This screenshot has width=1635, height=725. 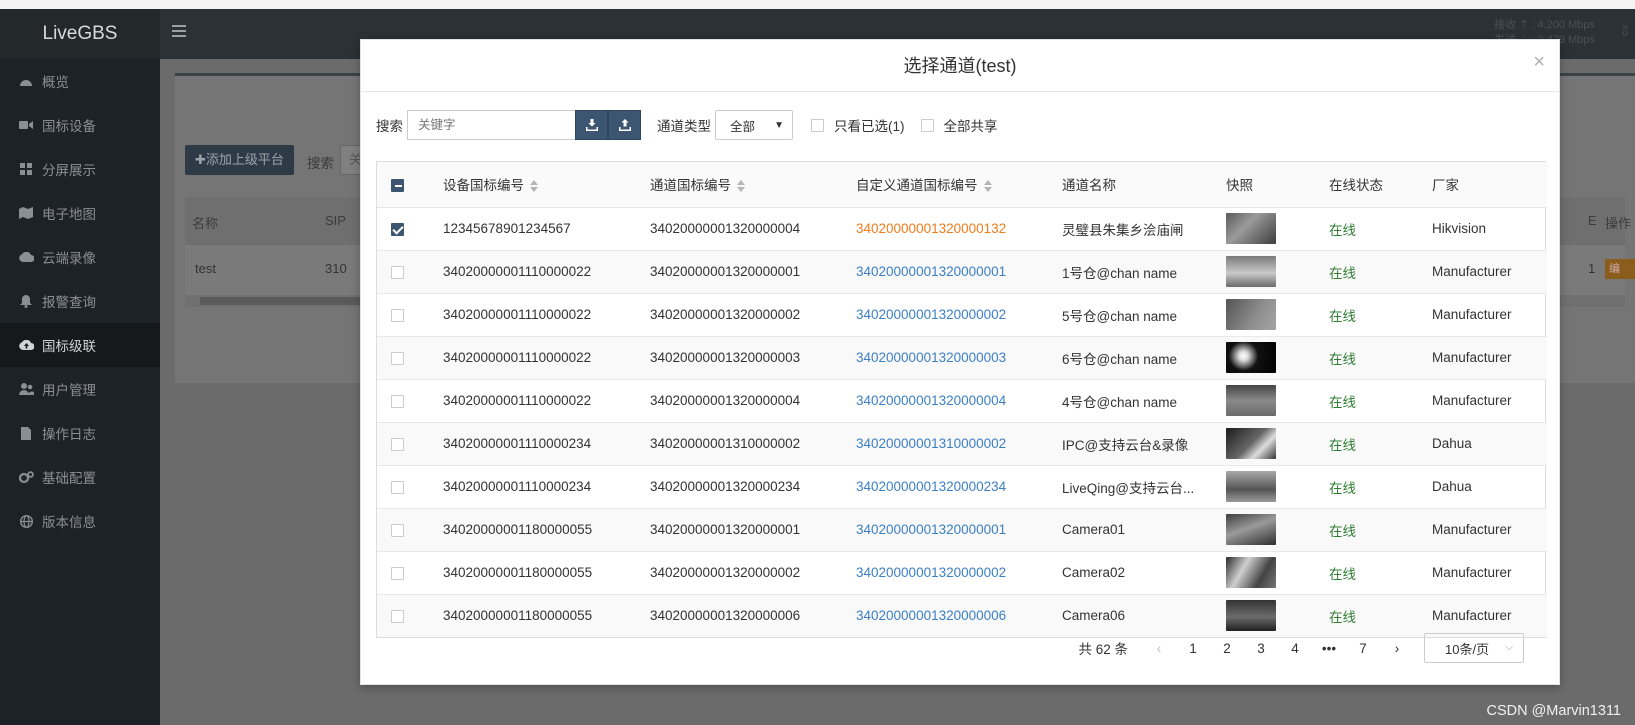 I want to click on background-edit-button: 编, so click(x=1620, y=269).